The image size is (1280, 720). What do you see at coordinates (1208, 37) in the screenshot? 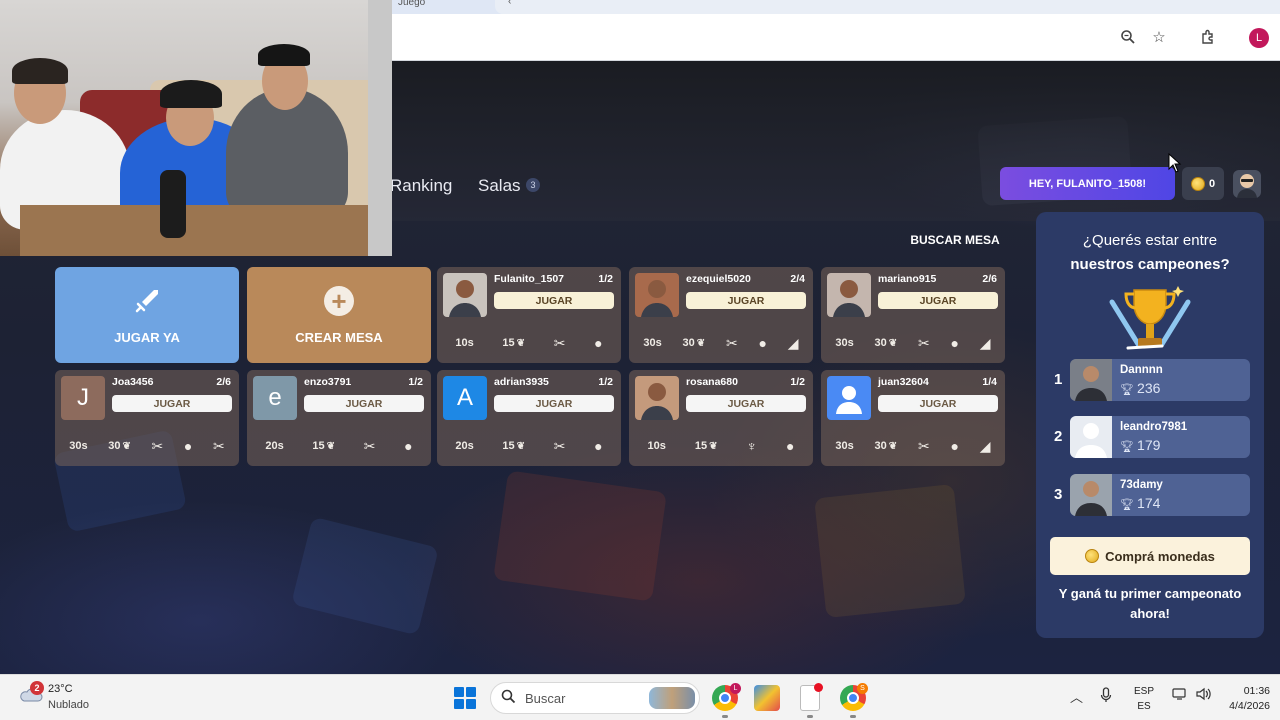
I see `extensions-icon` at bounding box center [1208, 37].